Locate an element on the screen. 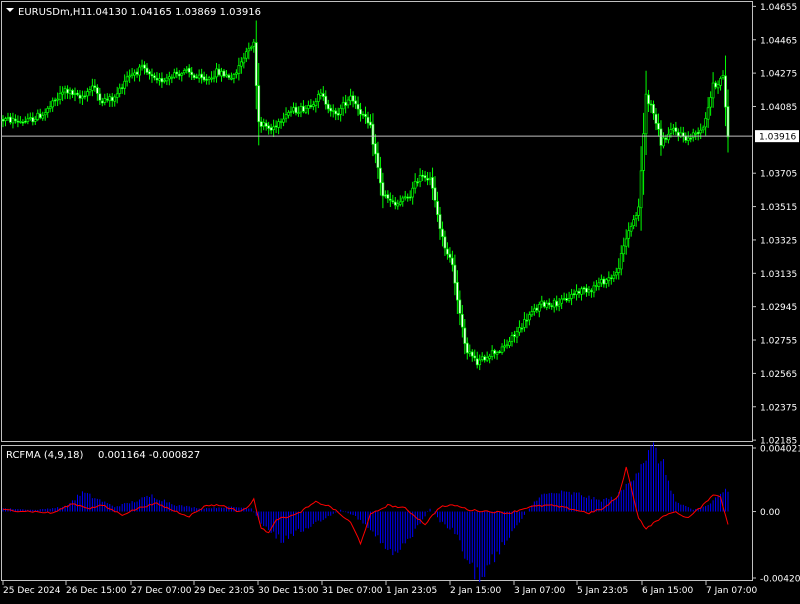  price-axis-label: 1.02945 is located at coordinates (778, 308).